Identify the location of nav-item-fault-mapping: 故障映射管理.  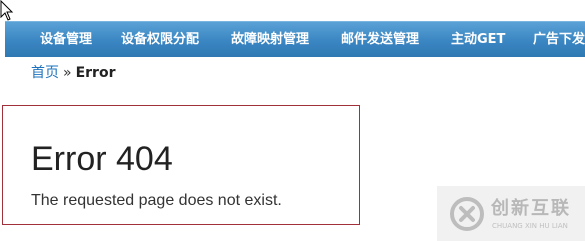
(270, 40).